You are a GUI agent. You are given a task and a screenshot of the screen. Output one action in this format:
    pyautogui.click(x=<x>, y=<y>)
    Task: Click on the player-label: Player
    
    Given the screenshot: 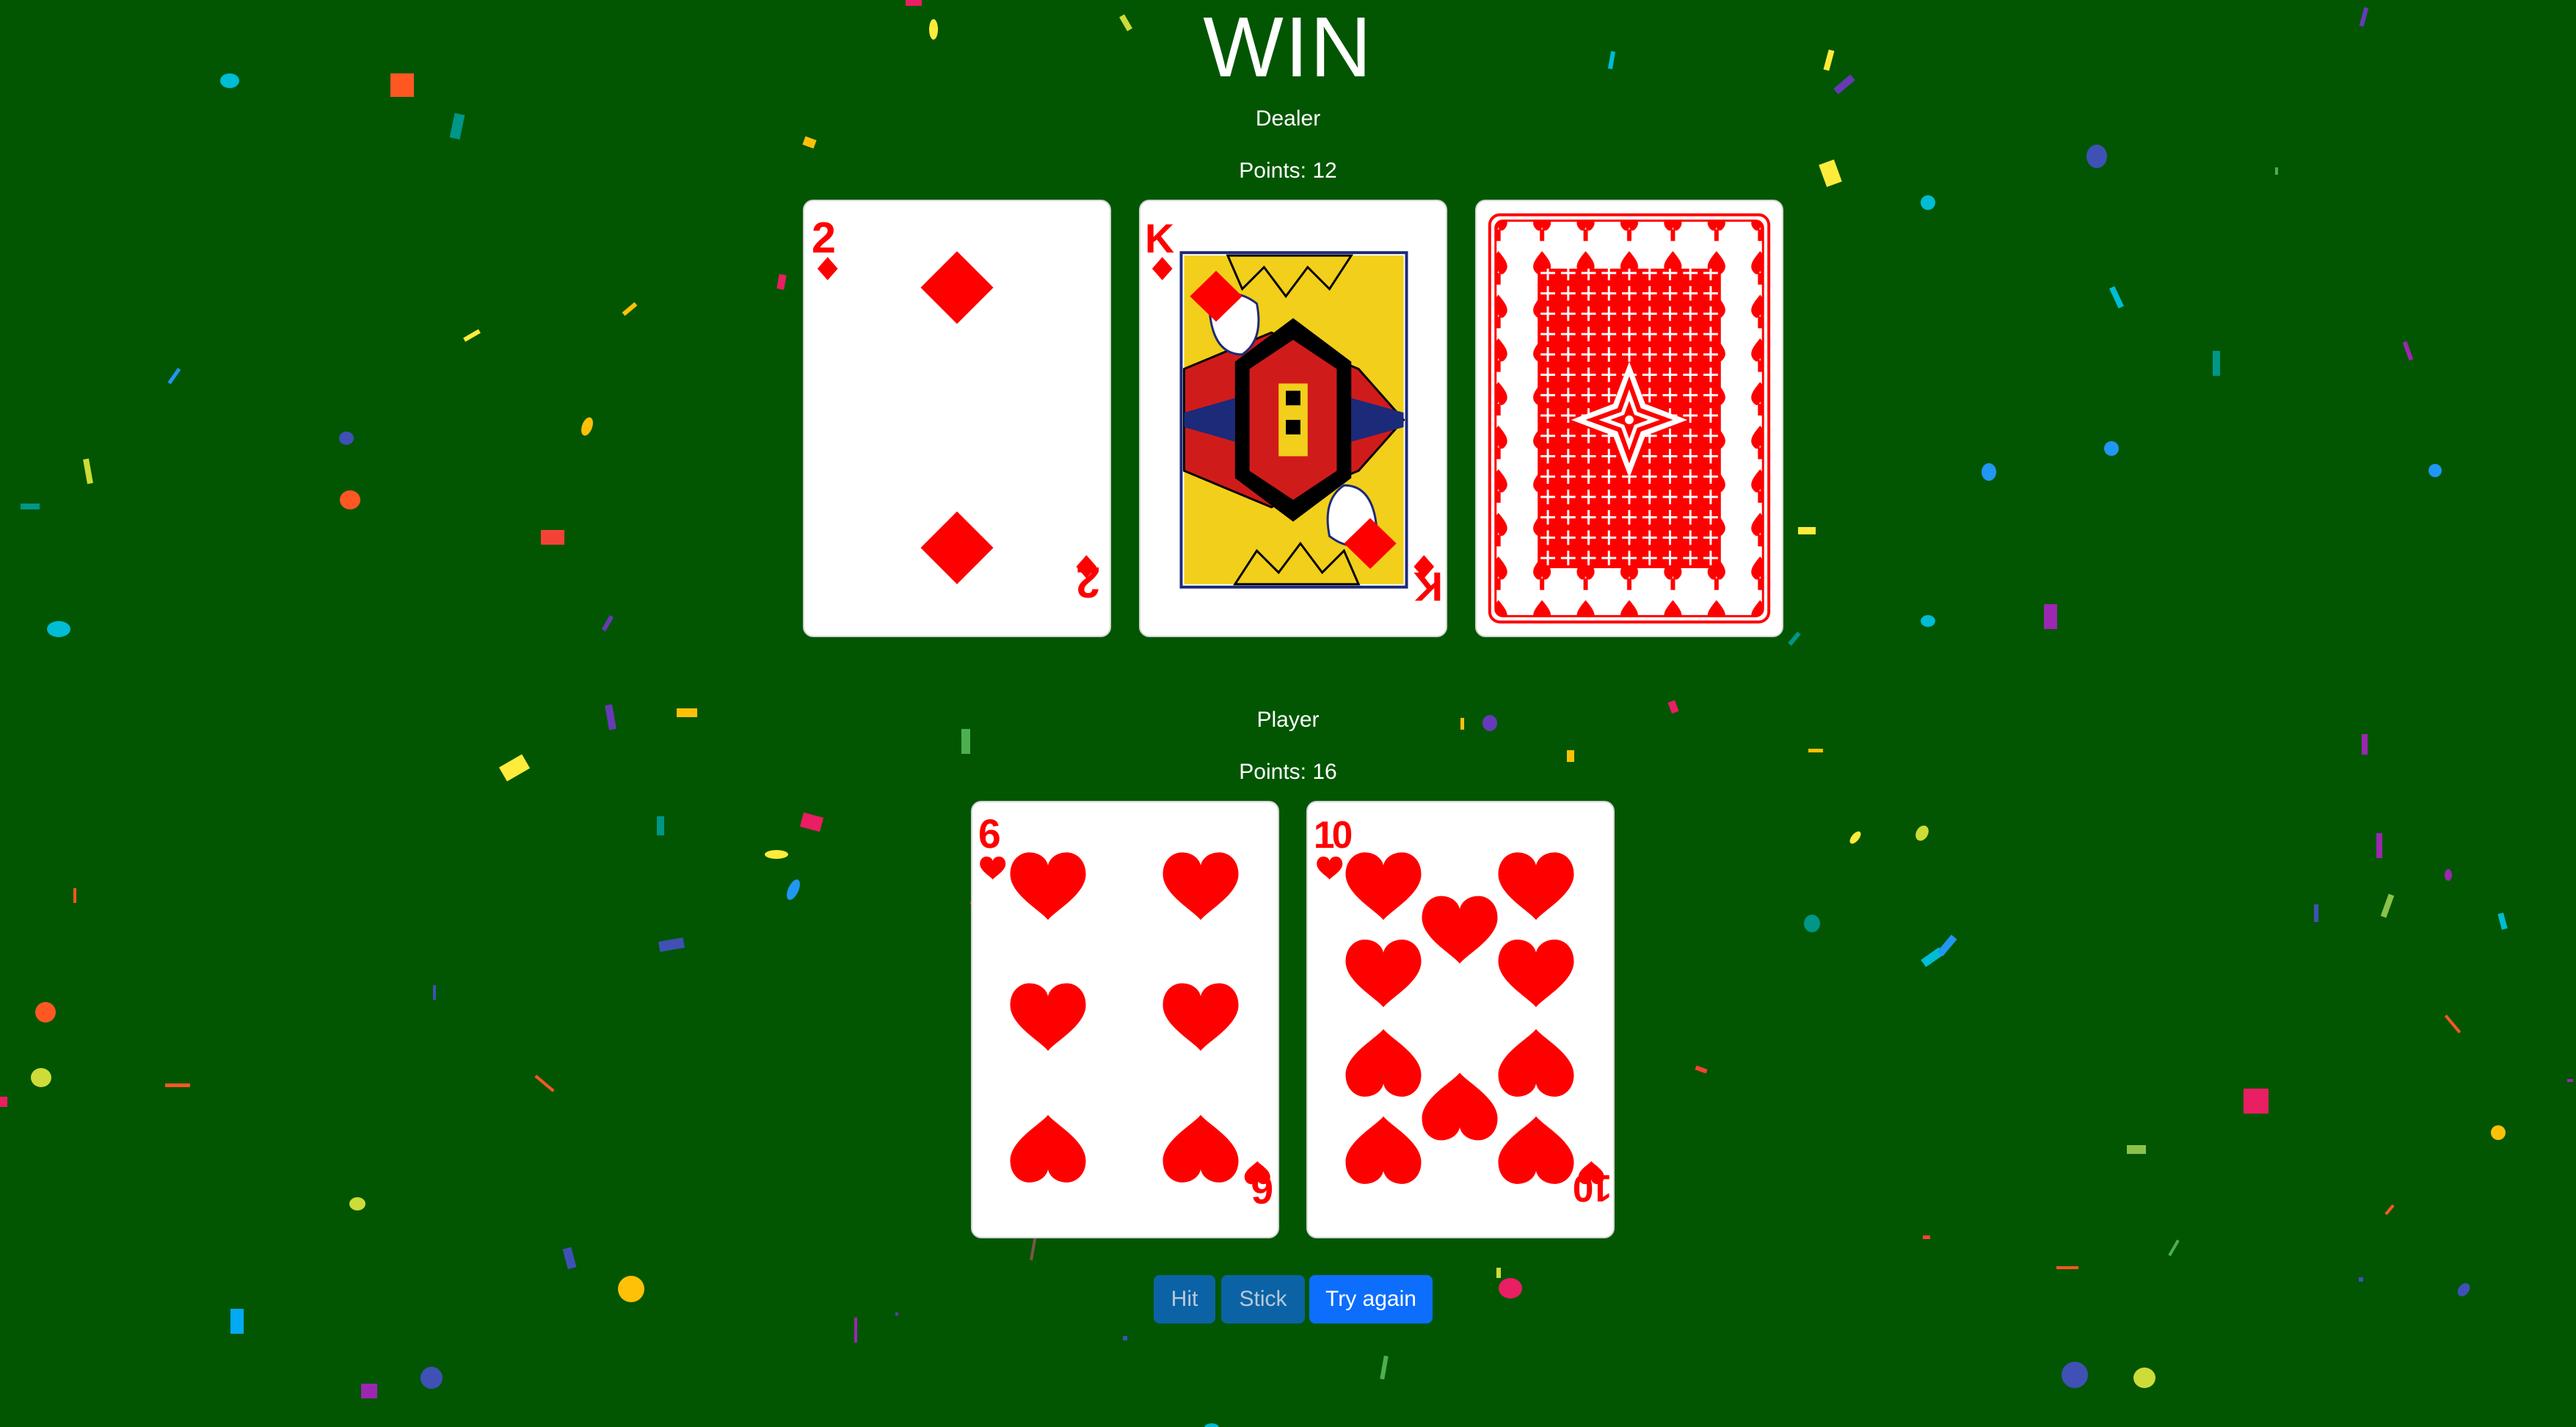 What is the action you would take?
    pyautogui.click(x=1288, y=720)
    